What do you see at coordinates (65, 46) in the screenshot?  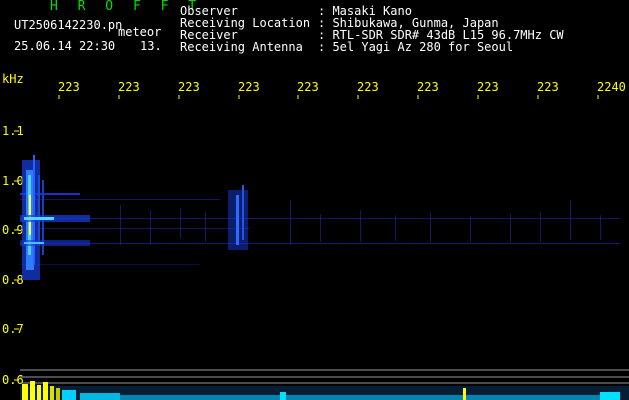 I see `timestamp: 25.06.14 22:30` at bounding box center [65, 46].